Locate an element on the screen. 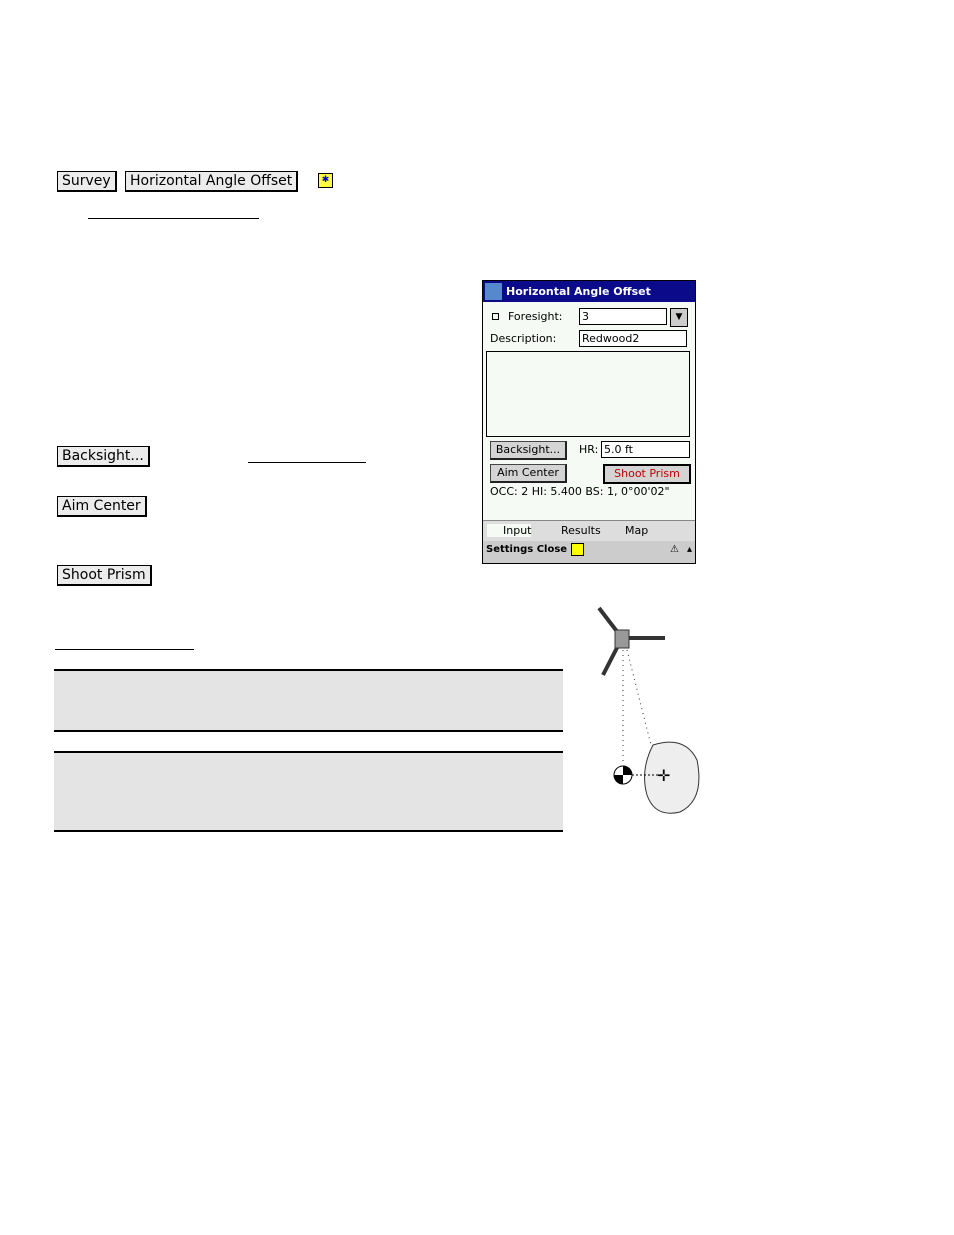  description-label: Description: is located at coordinates (523, 338).